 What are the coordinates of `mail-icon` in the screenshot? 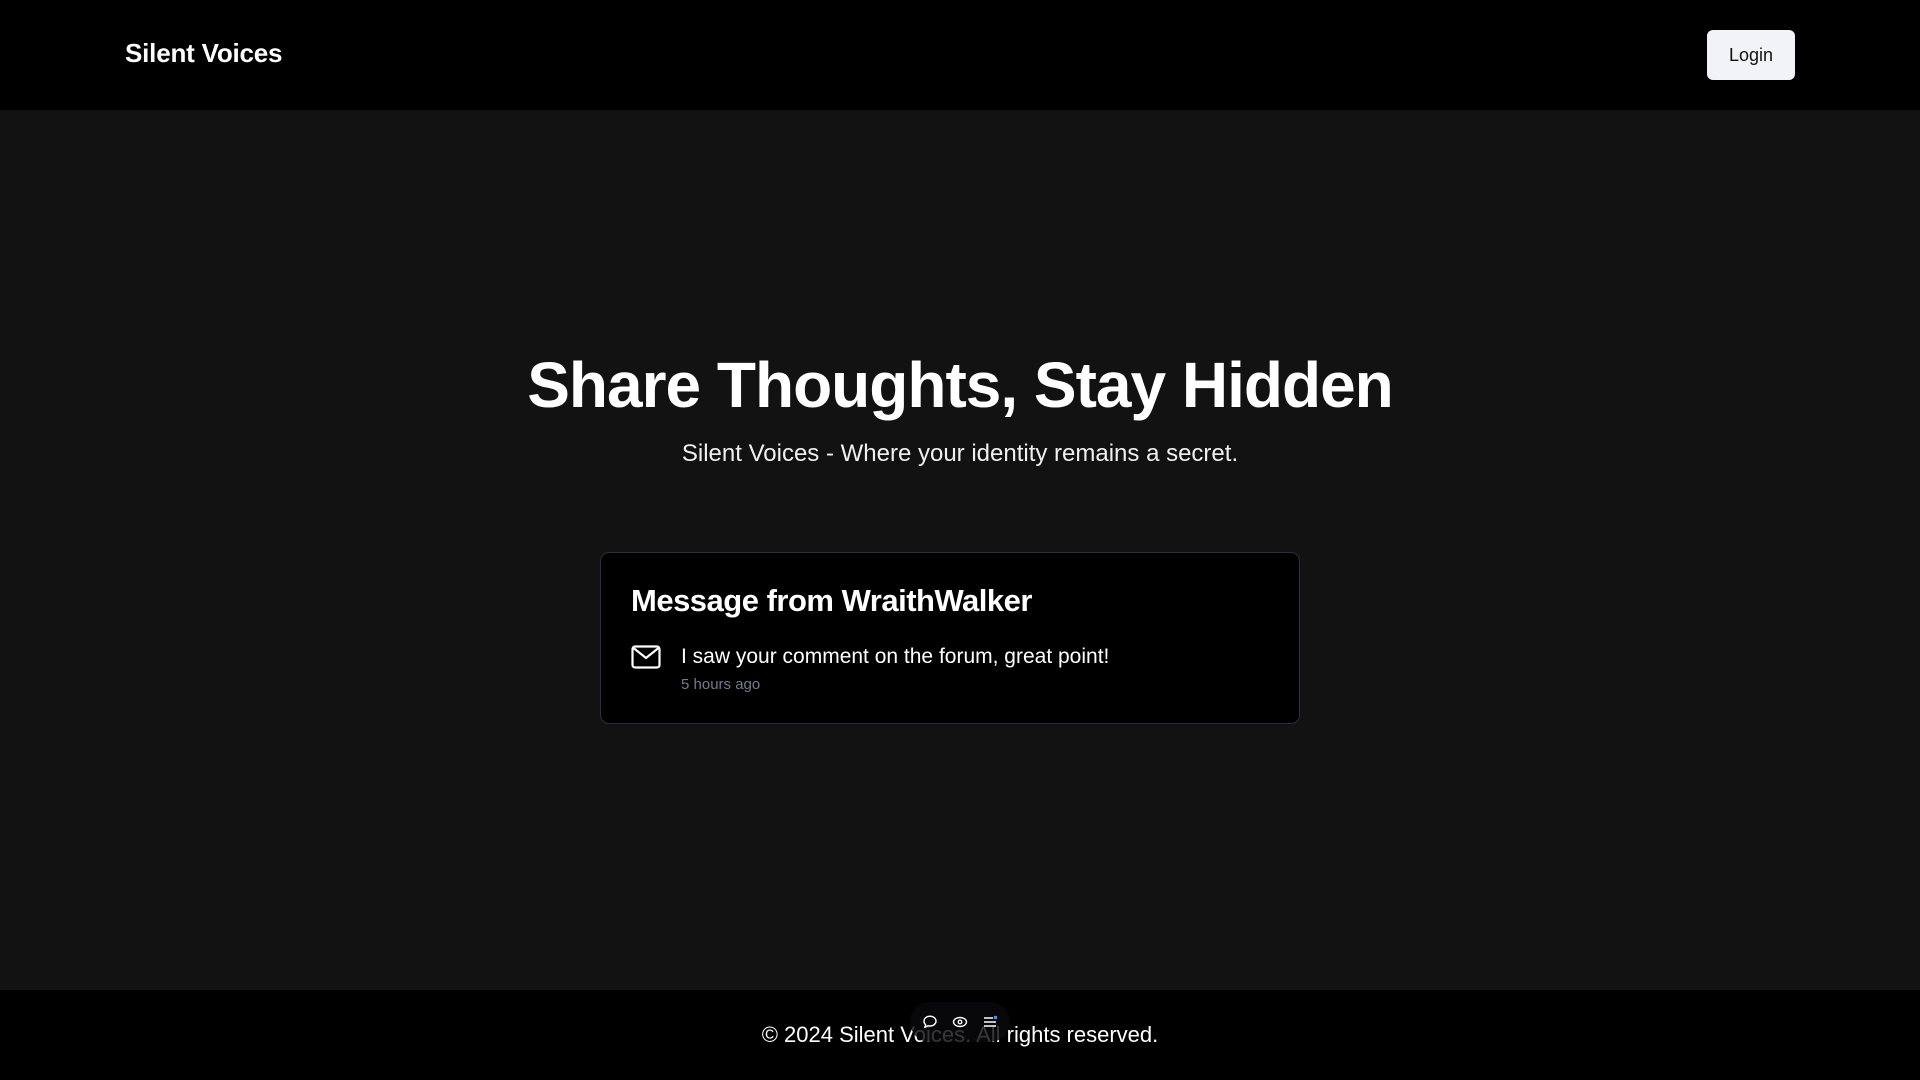 It's located at (646, 657).